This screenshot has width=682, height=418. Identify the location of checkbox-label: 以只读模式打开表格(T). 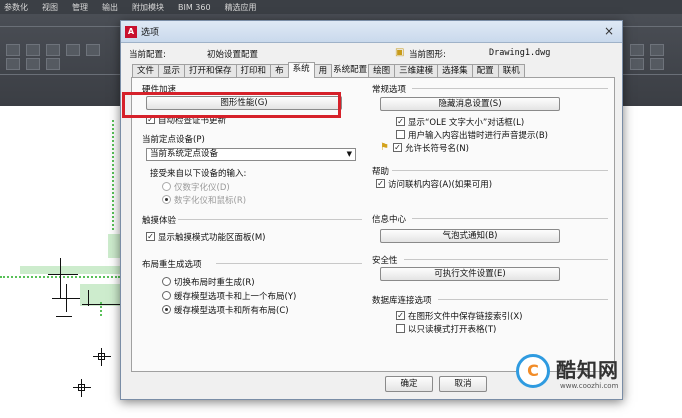
(452, 329).